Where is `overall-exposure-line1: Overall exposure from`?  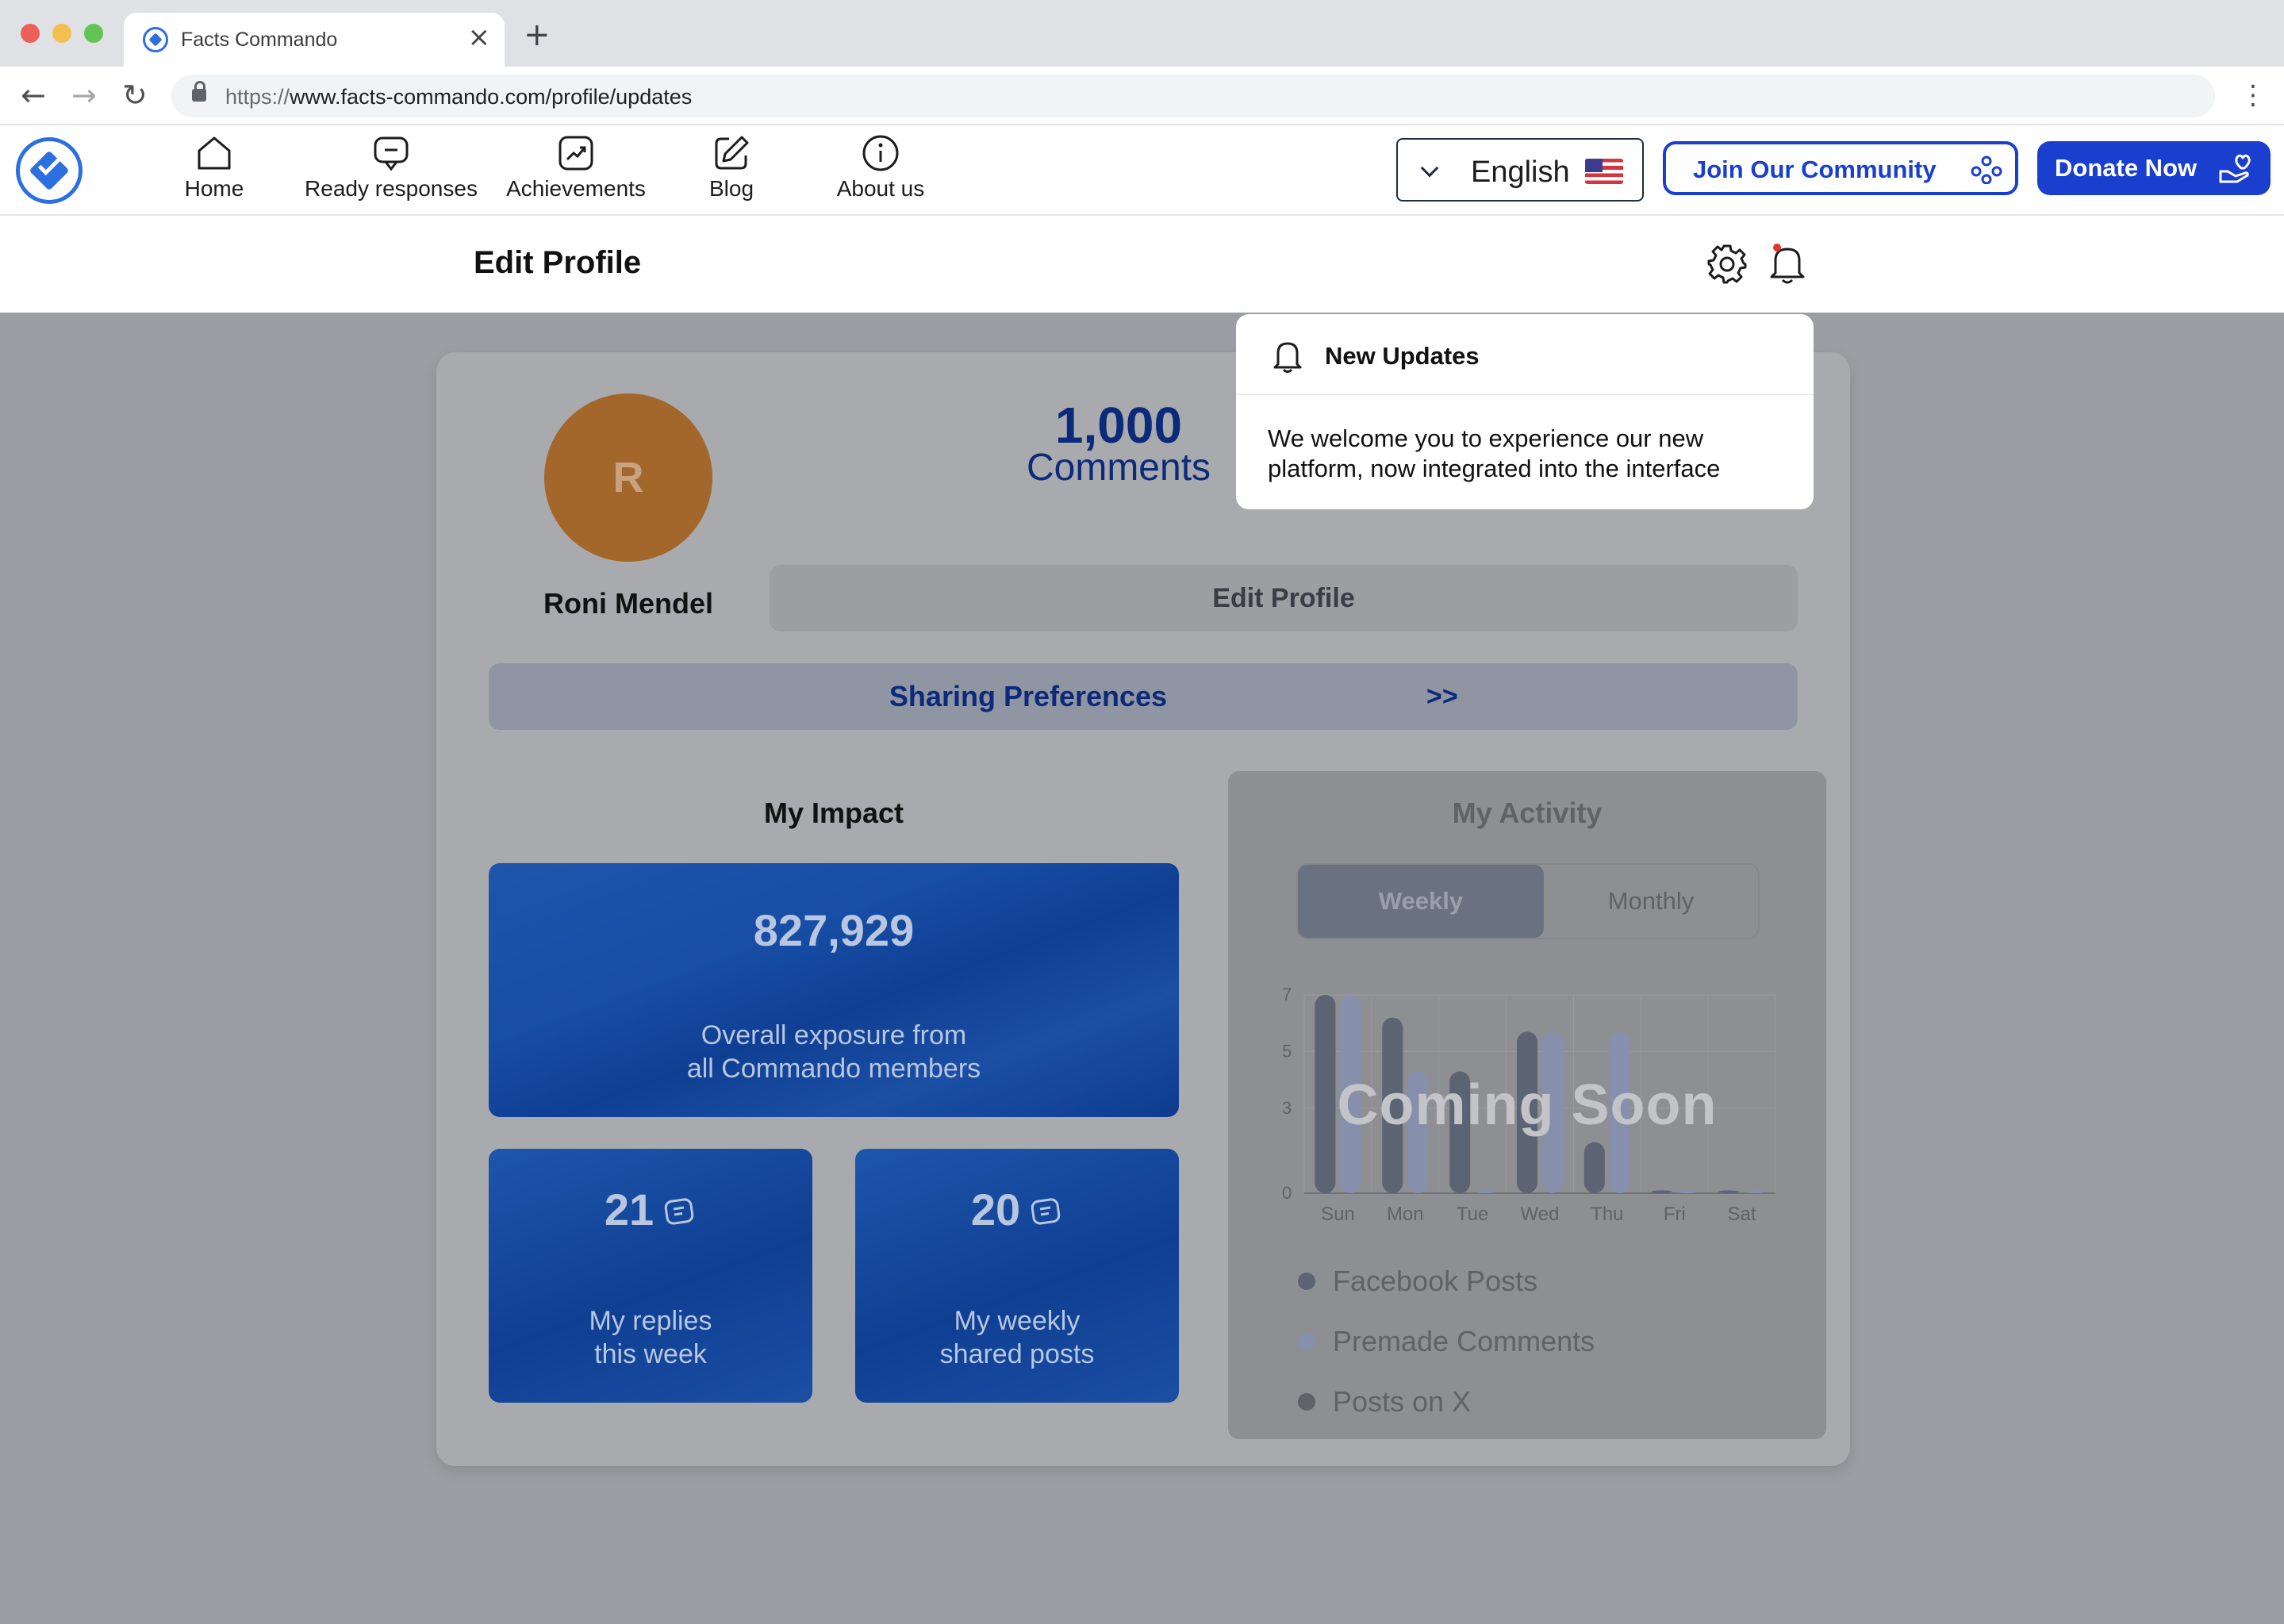
overall-exposure-line1: Overall exposure from is located at coordinates (834, 1035).